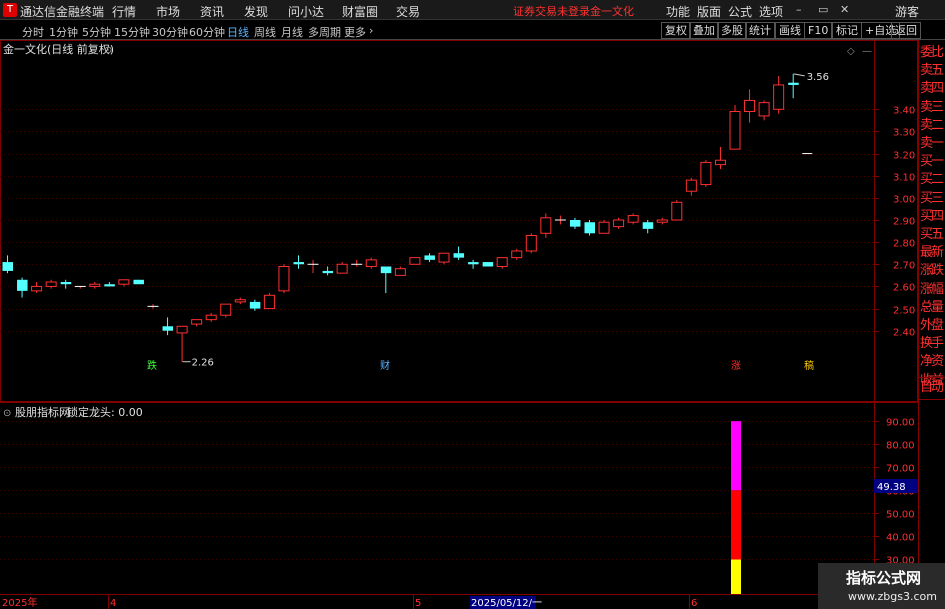 The width and height of the screenshot is (945, 609). What do you see at coordinates (63, 32) in the screenshot?
I see `period-1min: 1分钟` at bounding box center [63, 32].